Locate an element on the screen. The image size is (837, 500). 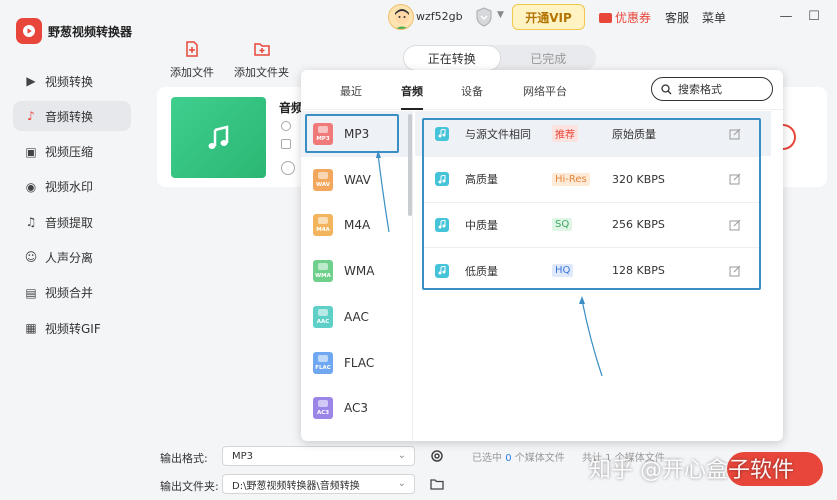
audio-file-icon: WAV is located at coordinates (323, 179).